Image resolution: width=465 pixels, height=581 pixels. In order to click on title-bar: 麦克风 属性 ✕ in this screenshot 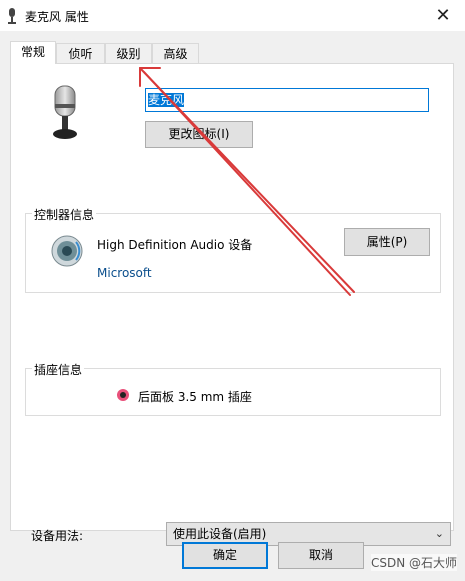, I will do `click(232, 15)`.